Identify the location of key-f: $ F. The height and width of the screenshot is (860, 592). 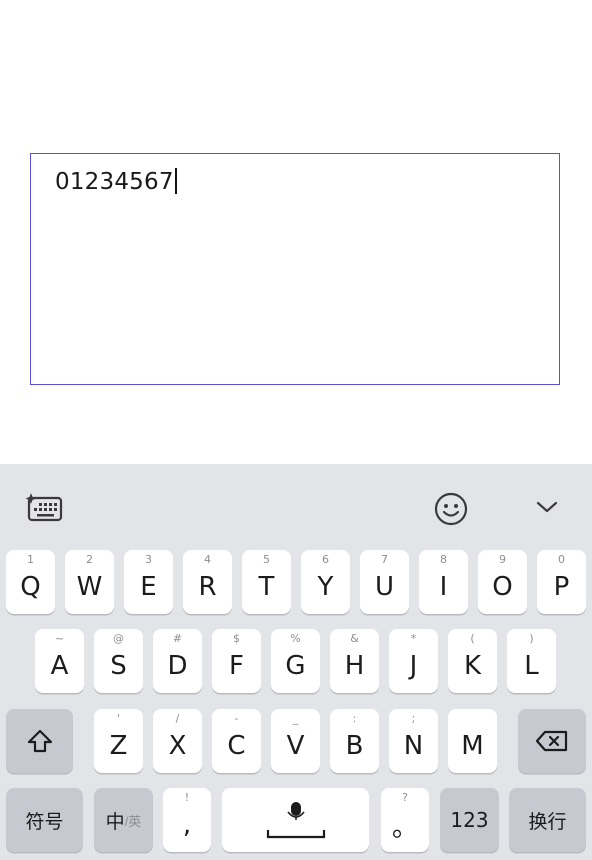
(236, 661).